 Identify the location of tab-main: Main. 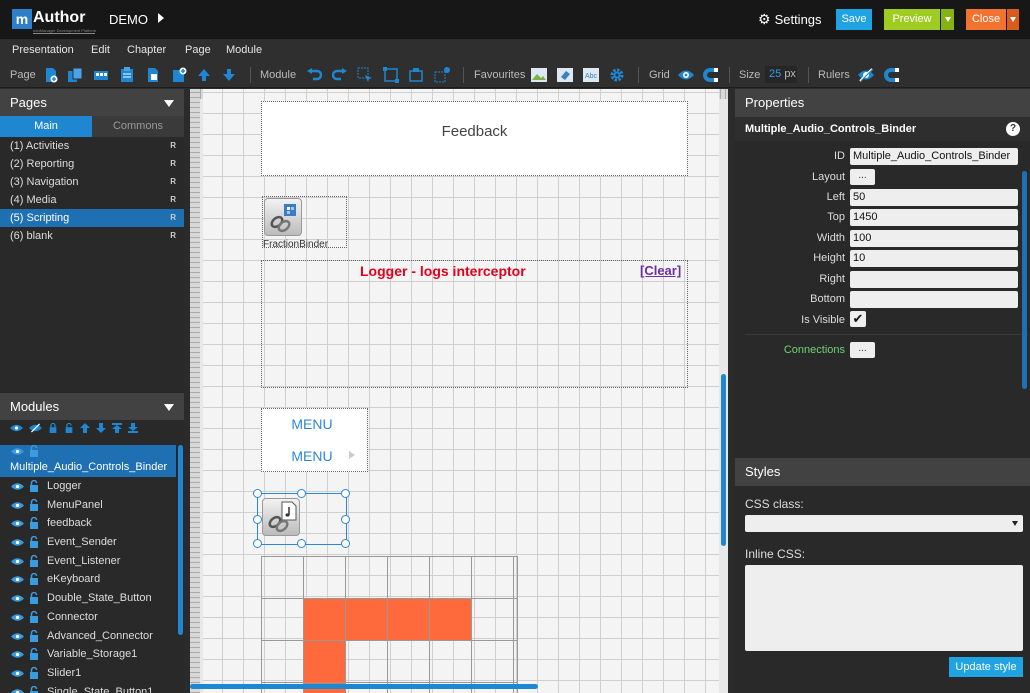
(46, 126).